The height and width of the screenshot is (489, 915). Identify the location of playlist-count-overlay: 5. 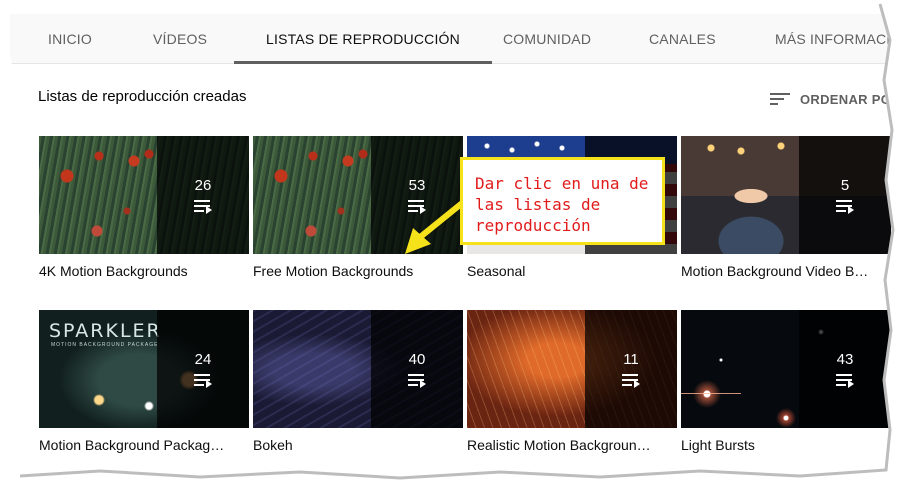
(845, 195).